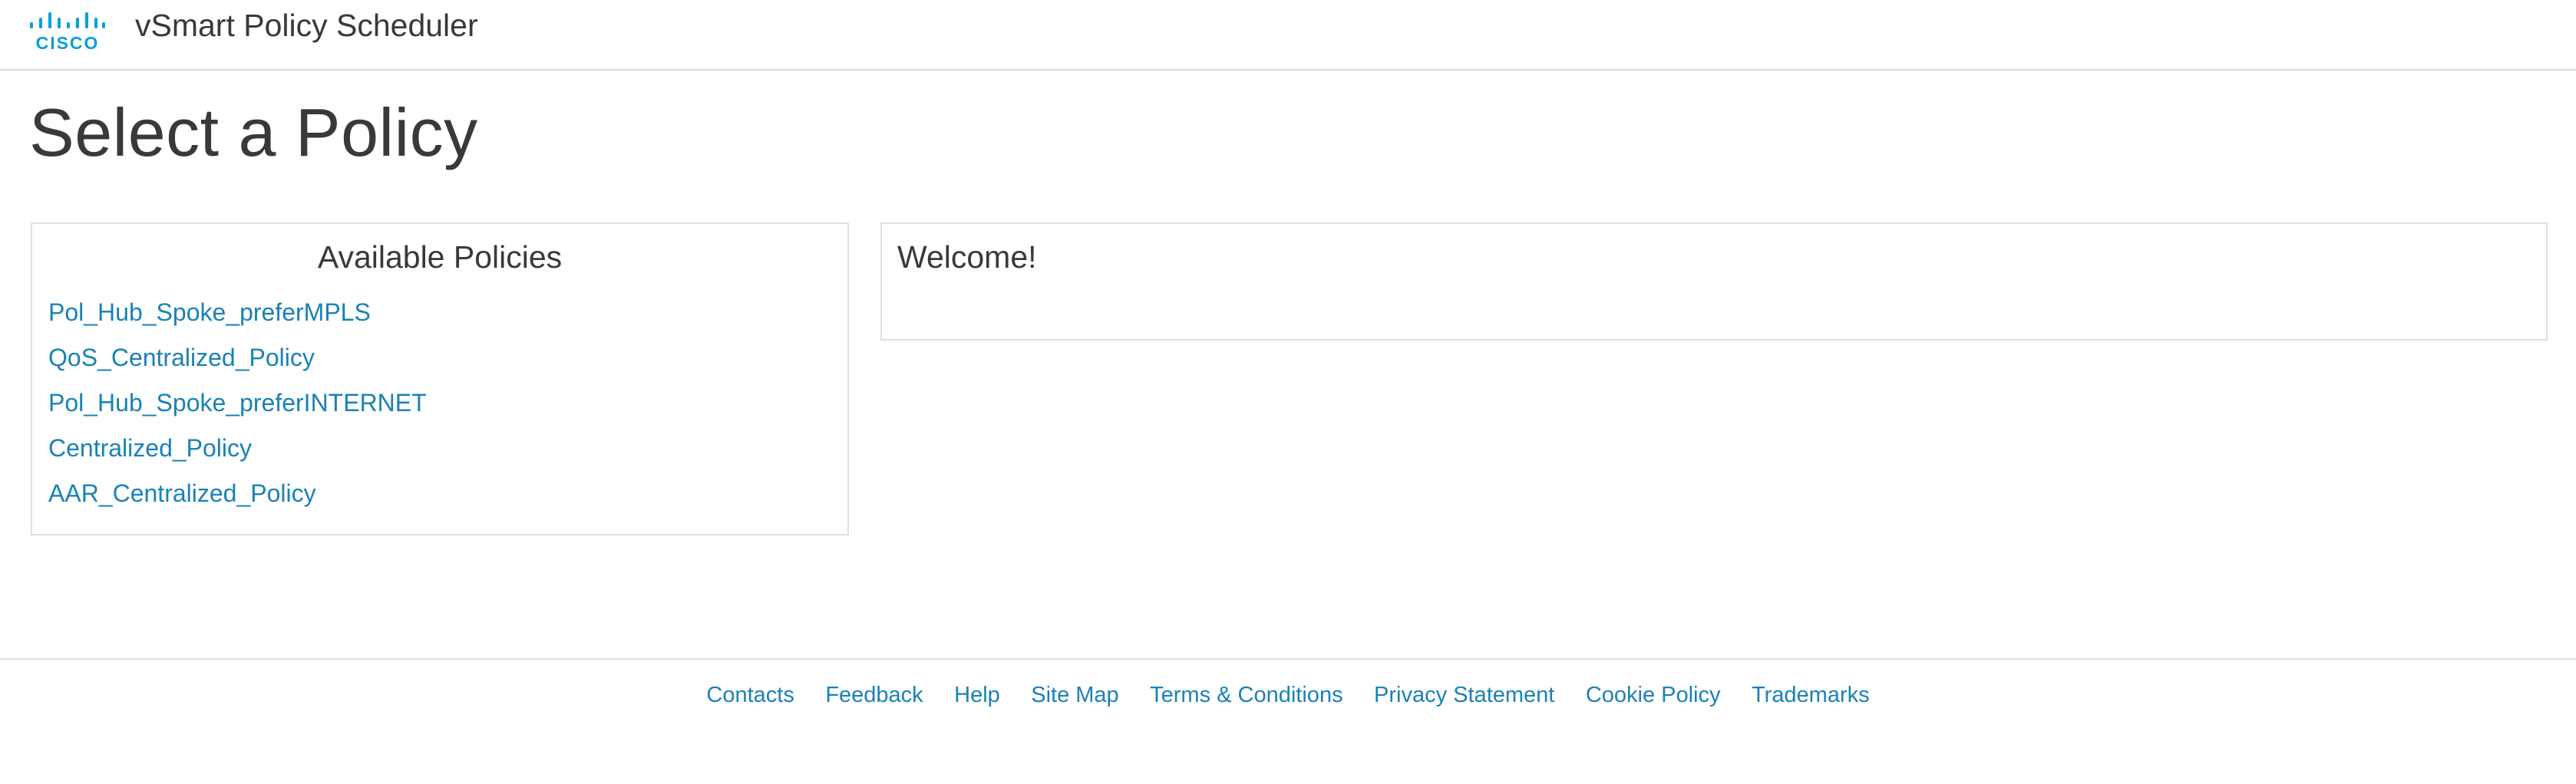  What do you see at coordinates (181, 357) in the screenshot?
I see `policy-link-qos-centralized-policy: QoS_Centralized_Policy` at bounding box center [181, 357].